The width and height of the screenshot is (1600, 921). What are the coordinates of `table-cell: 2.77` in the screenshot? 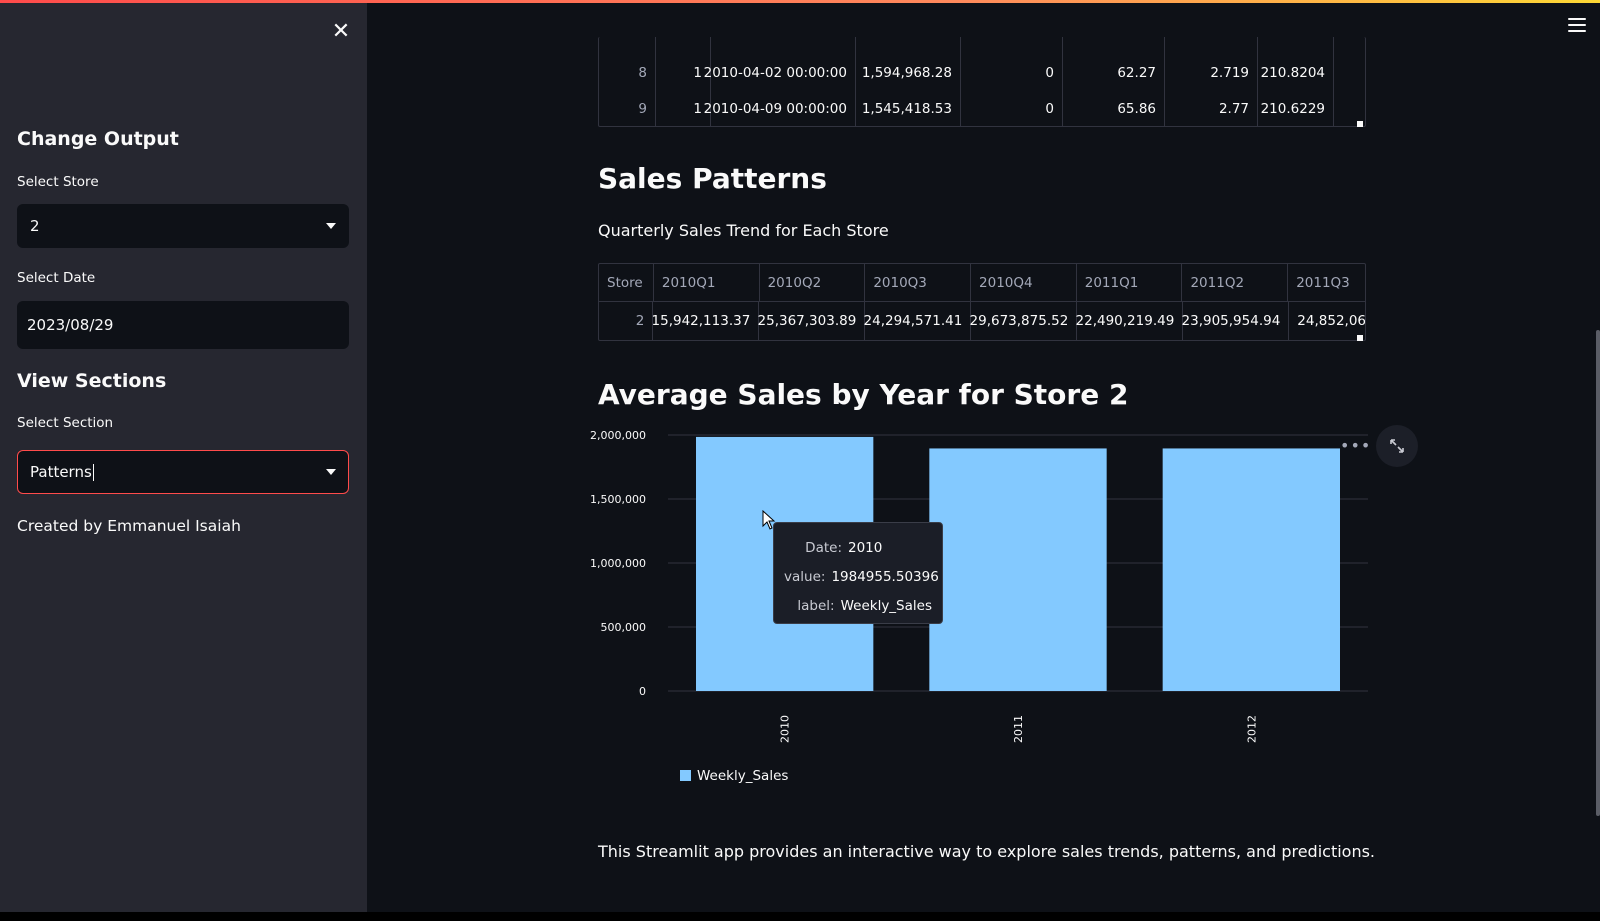 It's located at (1211, 108).